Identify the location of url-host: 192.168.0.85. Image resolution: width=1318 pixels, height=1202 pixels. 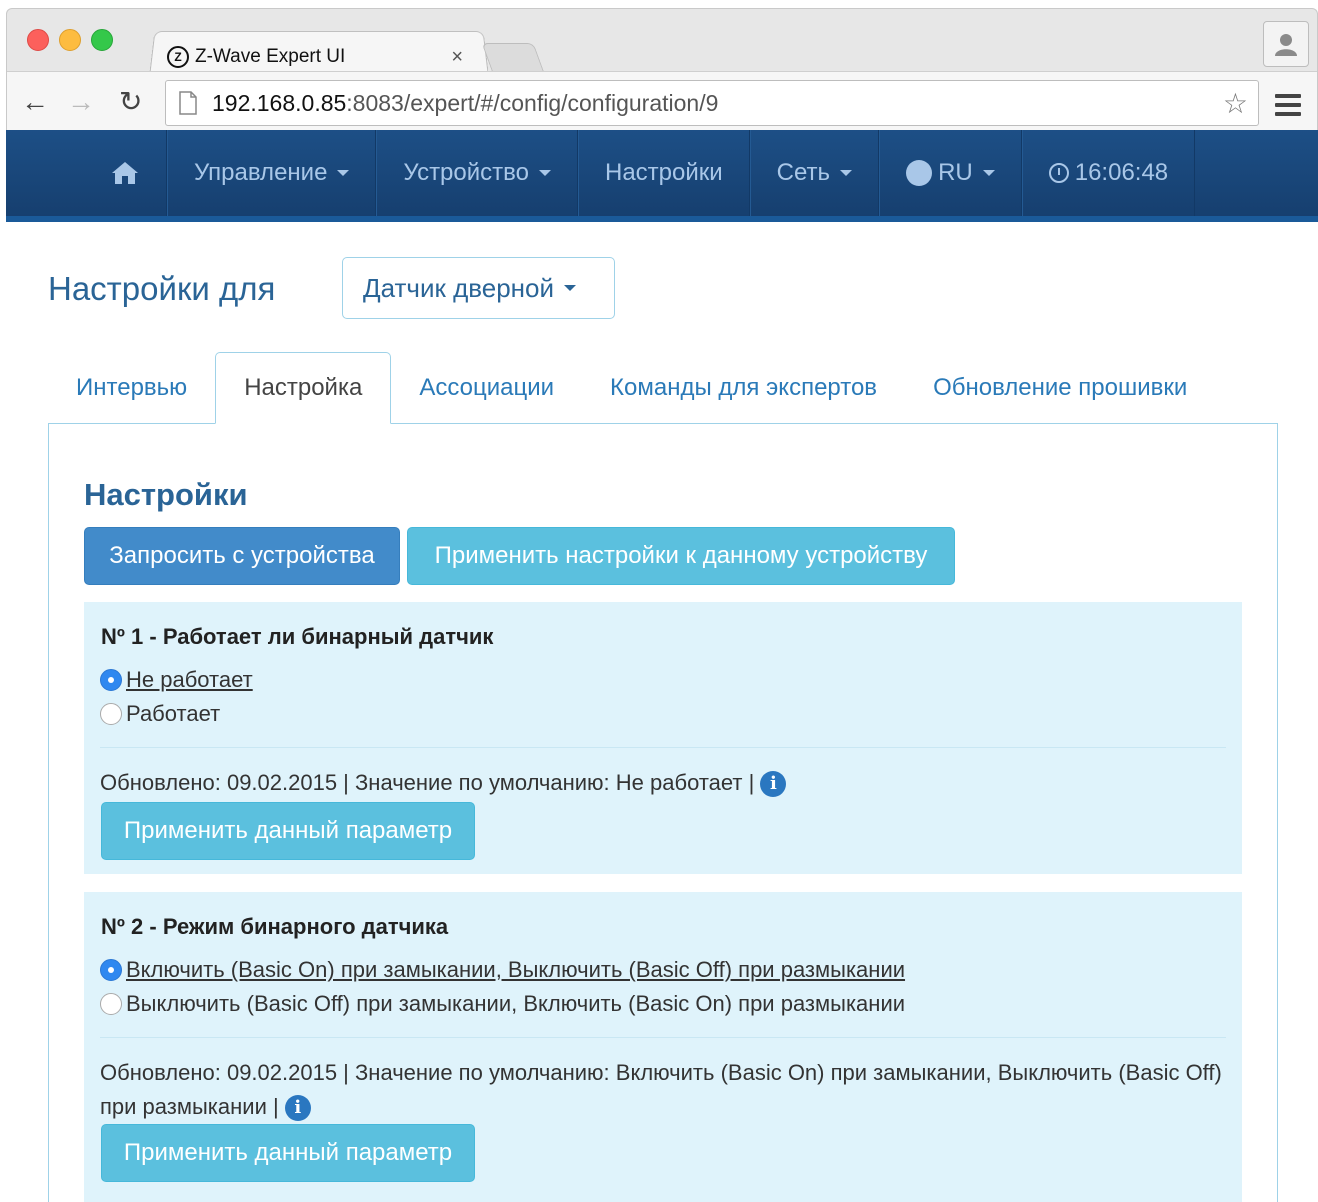
(279, 102).